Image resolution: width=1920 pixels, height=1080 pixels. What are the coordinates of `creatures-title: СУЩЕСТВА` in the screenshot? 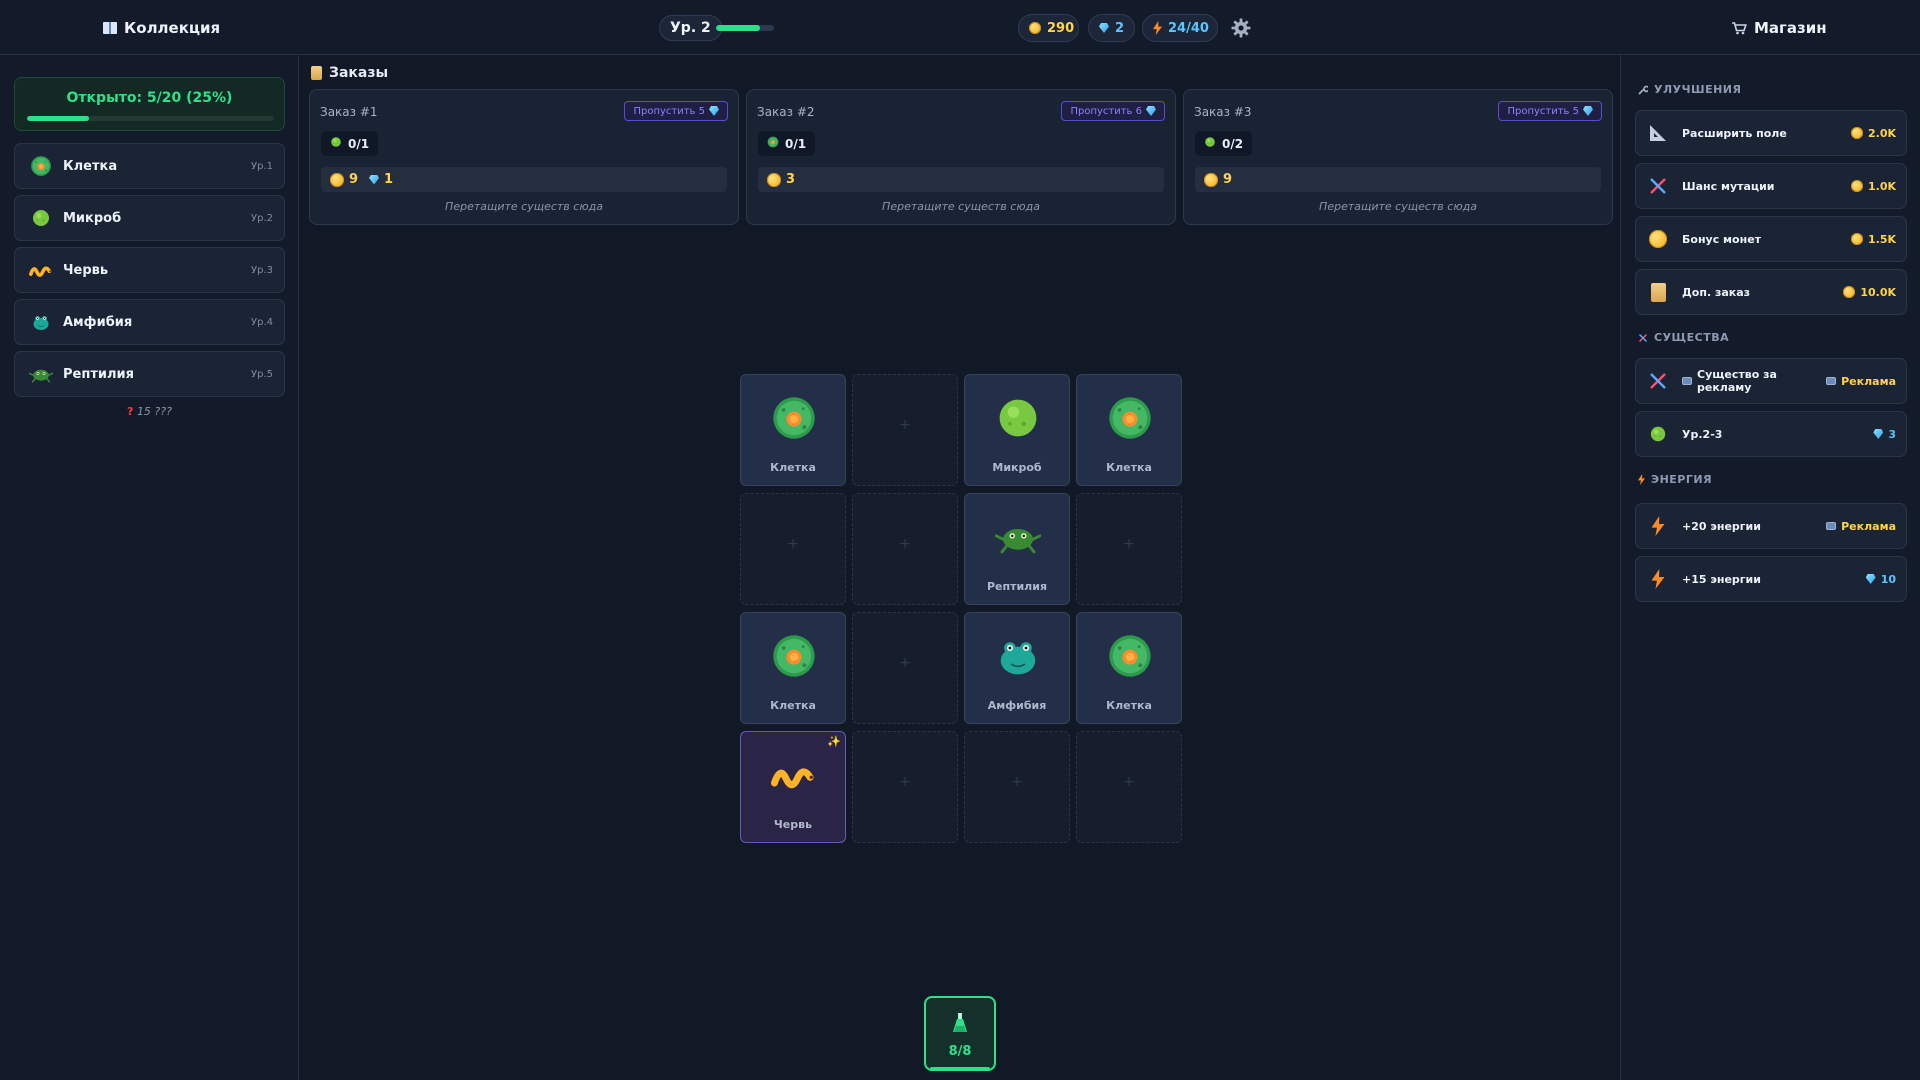 It's located at (1692, 337).